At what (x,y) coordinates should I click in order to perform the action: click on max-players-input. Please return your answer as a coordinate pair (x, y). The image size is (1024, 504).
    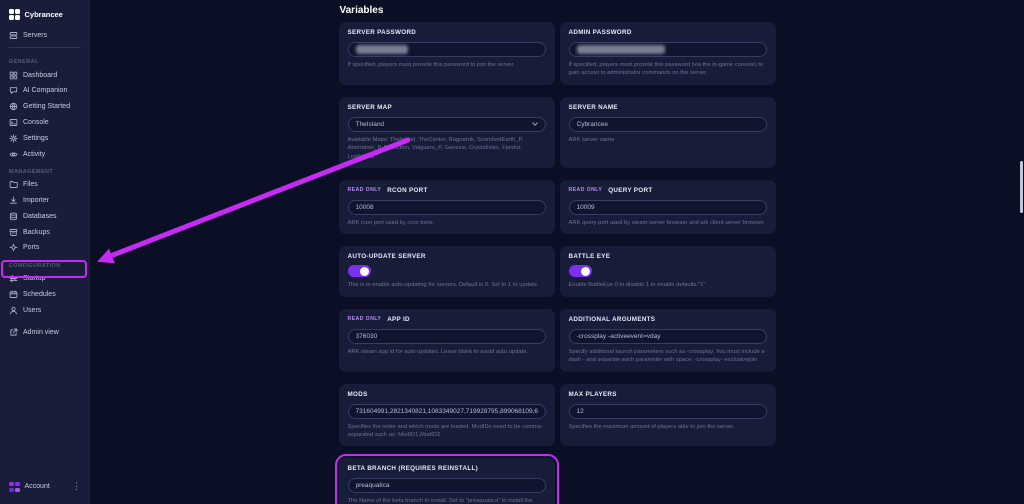
    Looking at the image, I should click on (667, 411).